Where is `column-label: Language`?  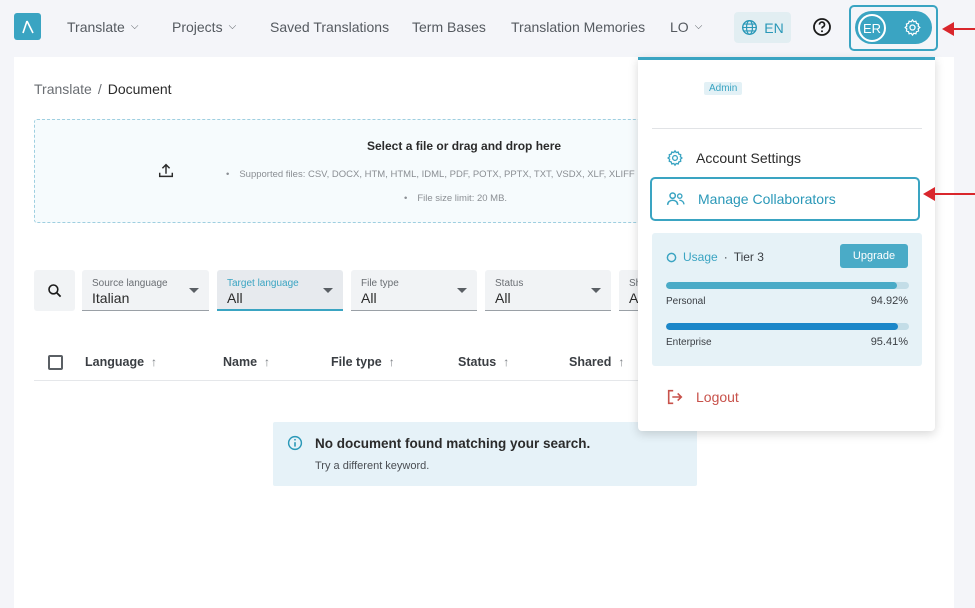 column-label: Language is located at coordinates (115, 362).